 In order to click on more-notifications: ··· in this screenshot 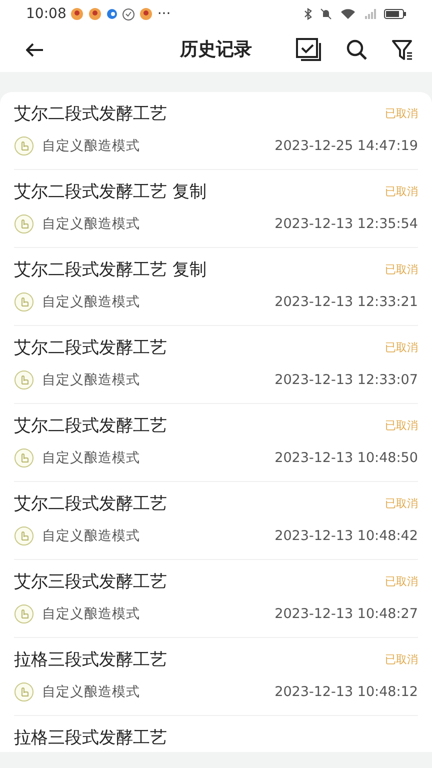, I will do `click(164, 14)`.